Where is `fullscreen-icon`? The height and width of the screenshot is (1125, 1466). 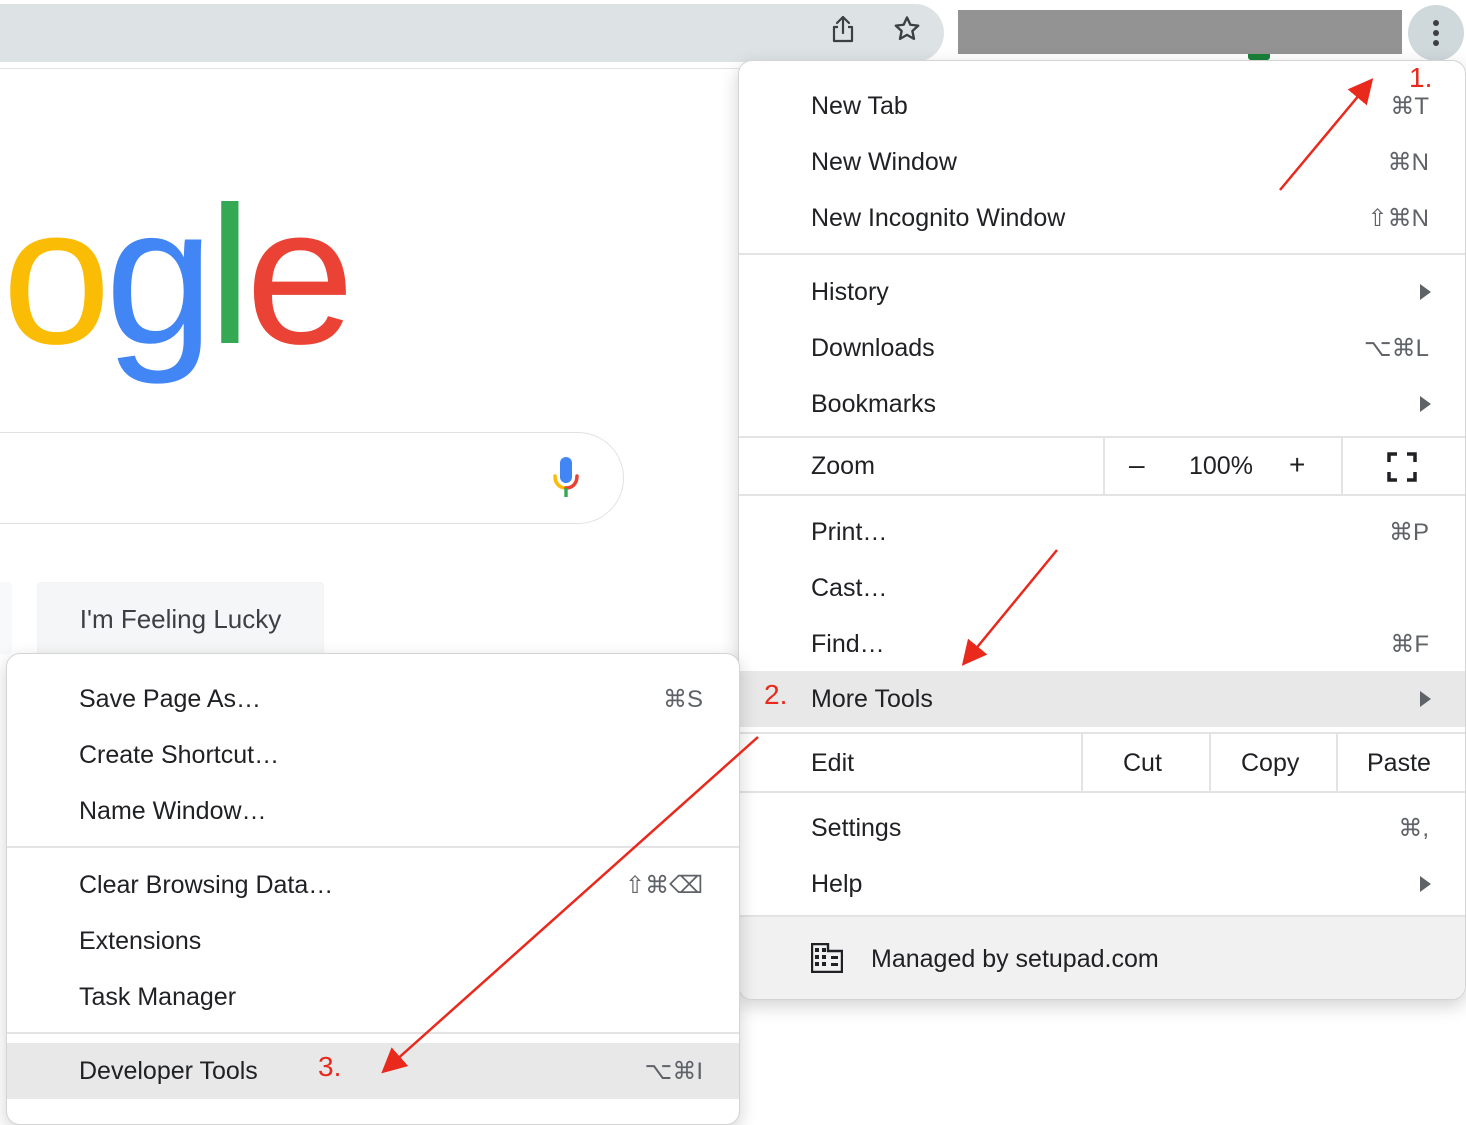 fullscreen-icon is located at coordinates (1402, 467).